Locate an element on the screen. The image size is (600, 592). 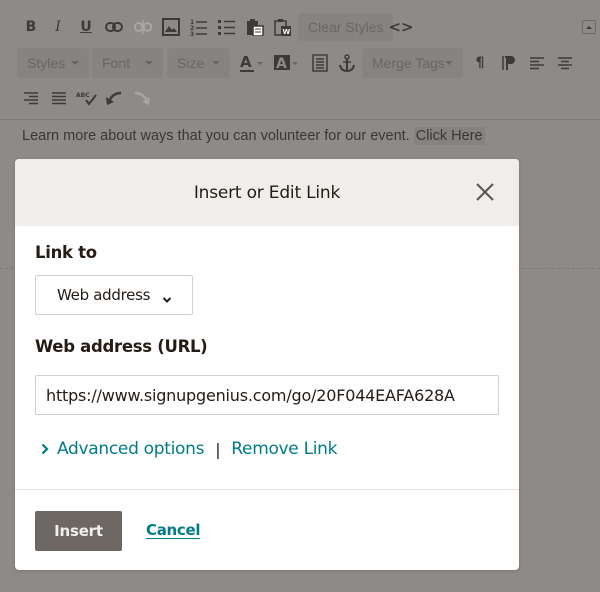
styles-dropdown: Styles is located at coordinates (53, 63).